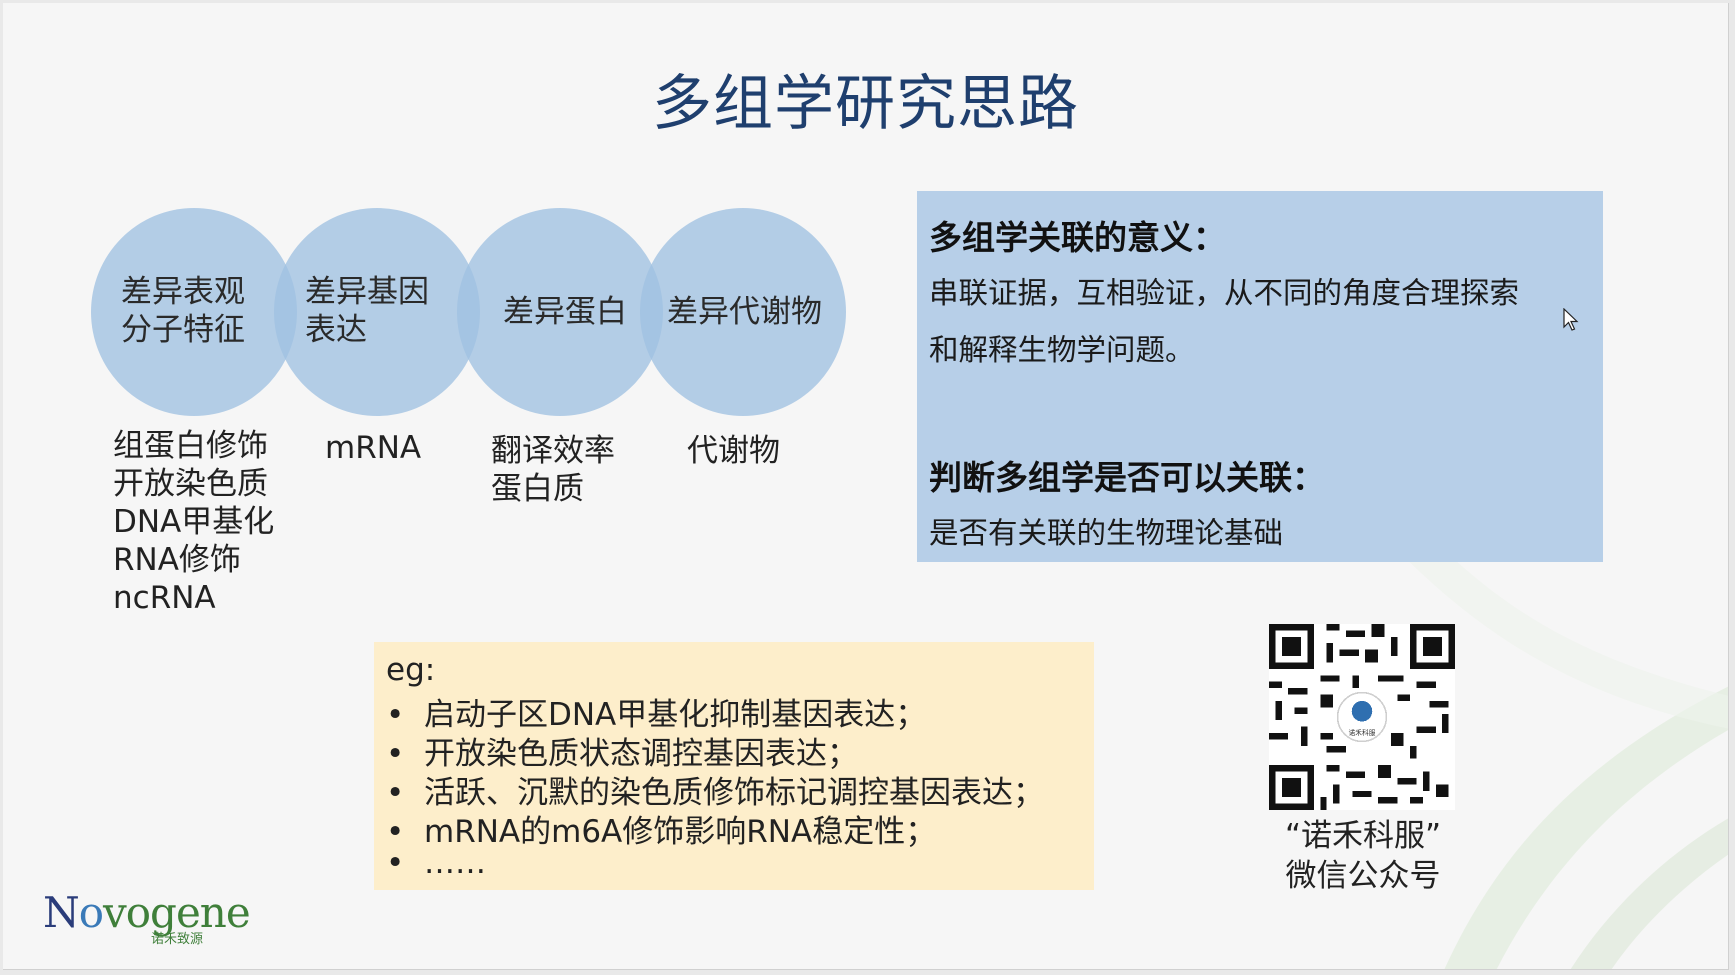  What do you see at coordinates (553, 470) in the screenshot?
I see `under-label-protein: 翻译效率 蛋白质` at bounding box center [553, 470].